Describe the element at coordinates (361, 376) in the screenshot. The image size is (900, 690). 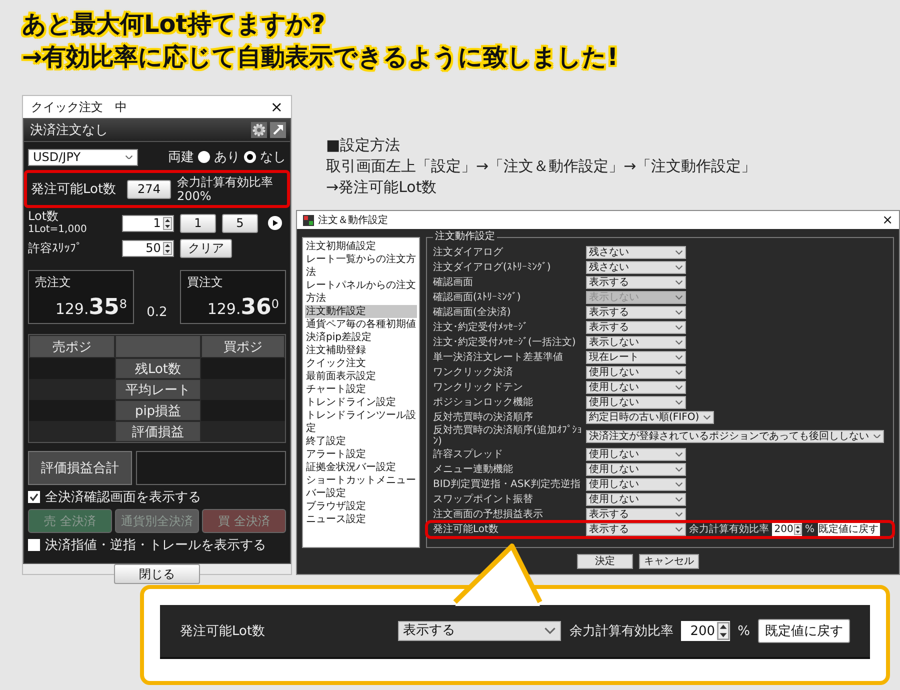
I see `menu-item: 最前面表示設定` at that location.